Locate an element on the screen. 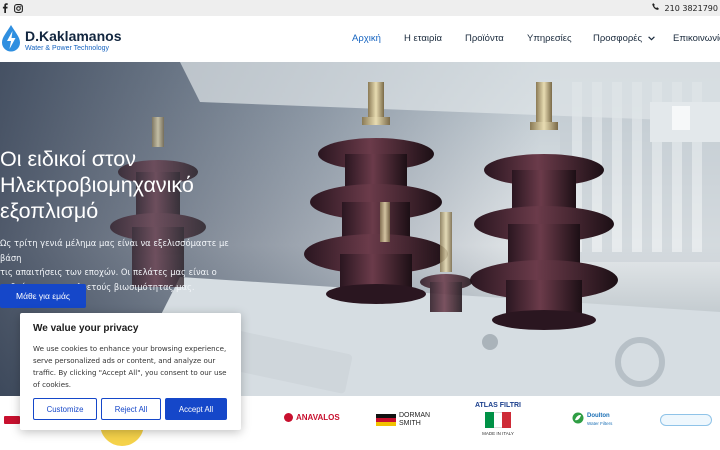 Image resolution: width=720 pixels, height=450 pixels. top-bar: 210 3821790 is located at coordinates (360, 8).